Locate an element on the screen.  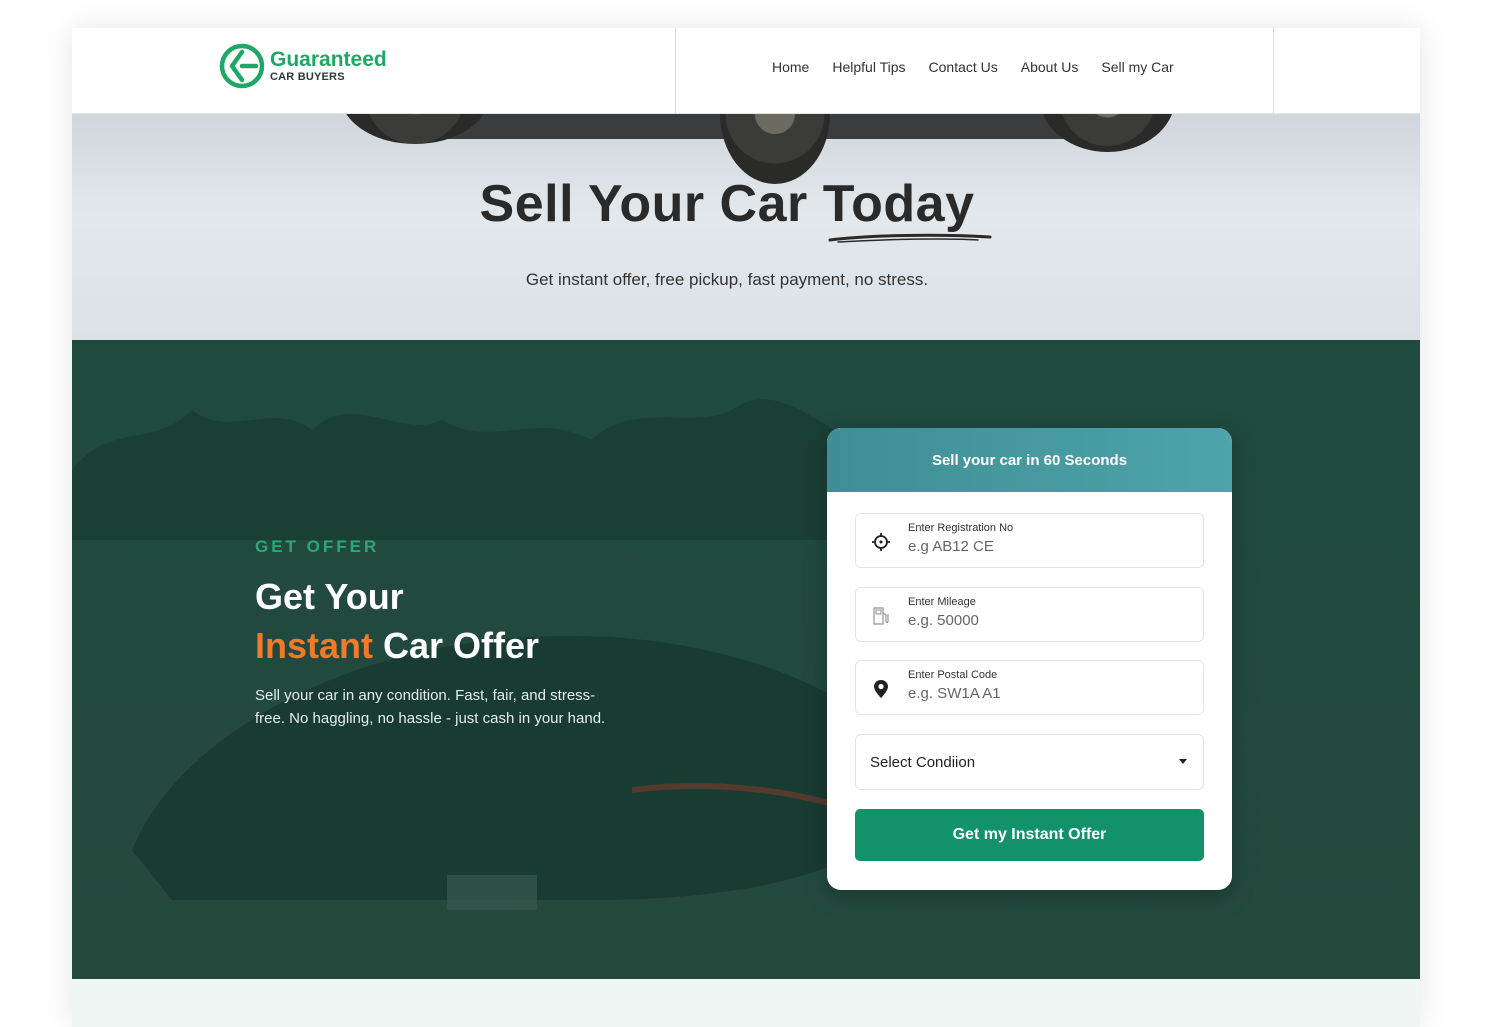
registration-field: Enter Registration No is located at coordinates (1029, 540).